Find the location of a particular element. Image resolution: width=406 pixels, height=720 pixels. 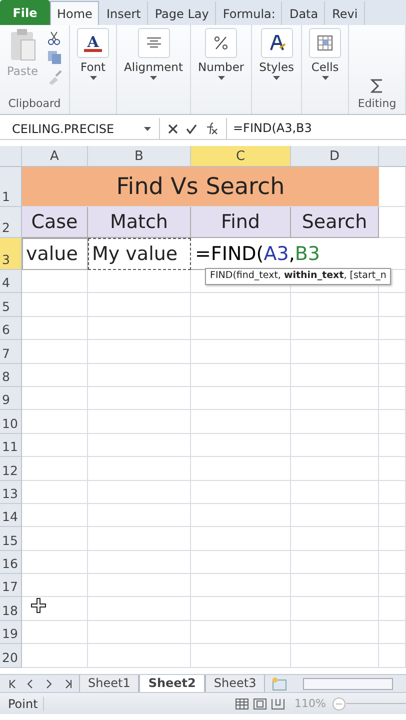

row-header: 18 is located at coordinates (11, 609).